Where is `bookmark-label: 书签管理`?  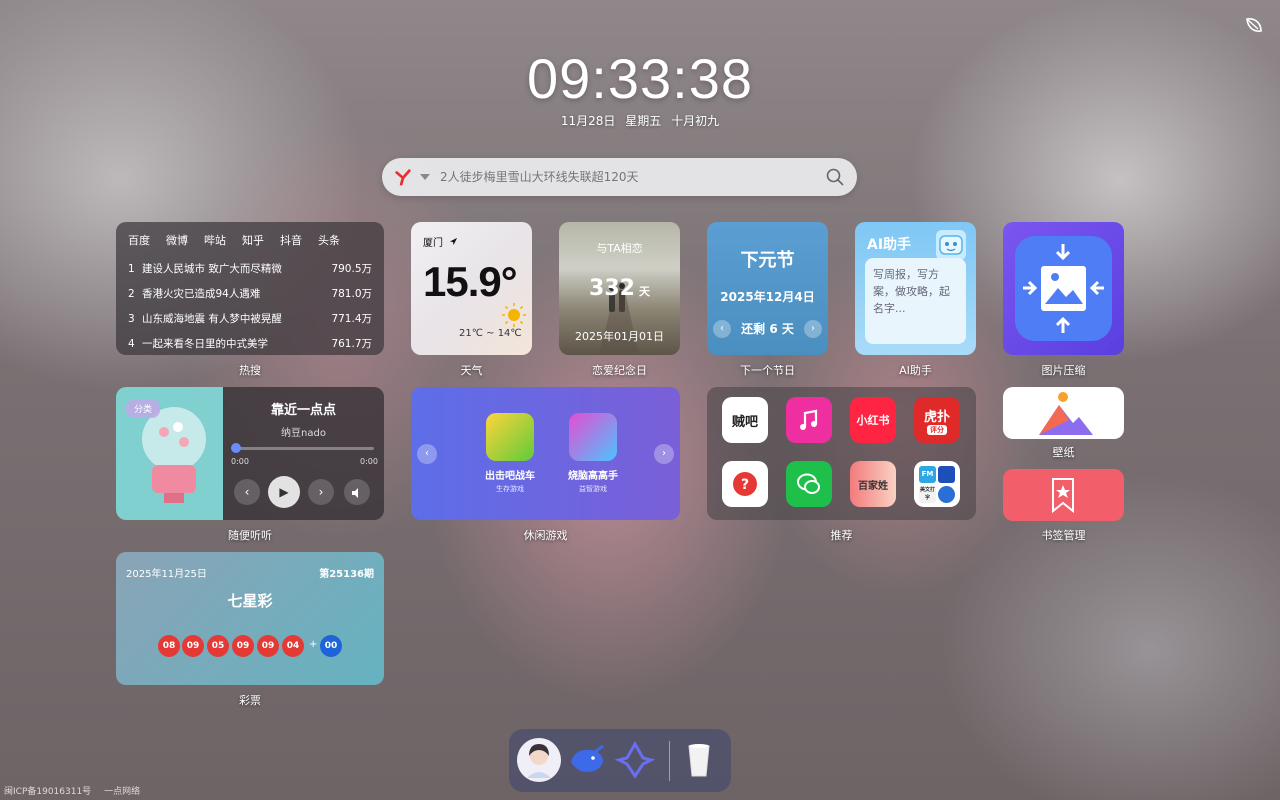
bookmark-label: 书签管理 is located at coordinates (1063, 535).